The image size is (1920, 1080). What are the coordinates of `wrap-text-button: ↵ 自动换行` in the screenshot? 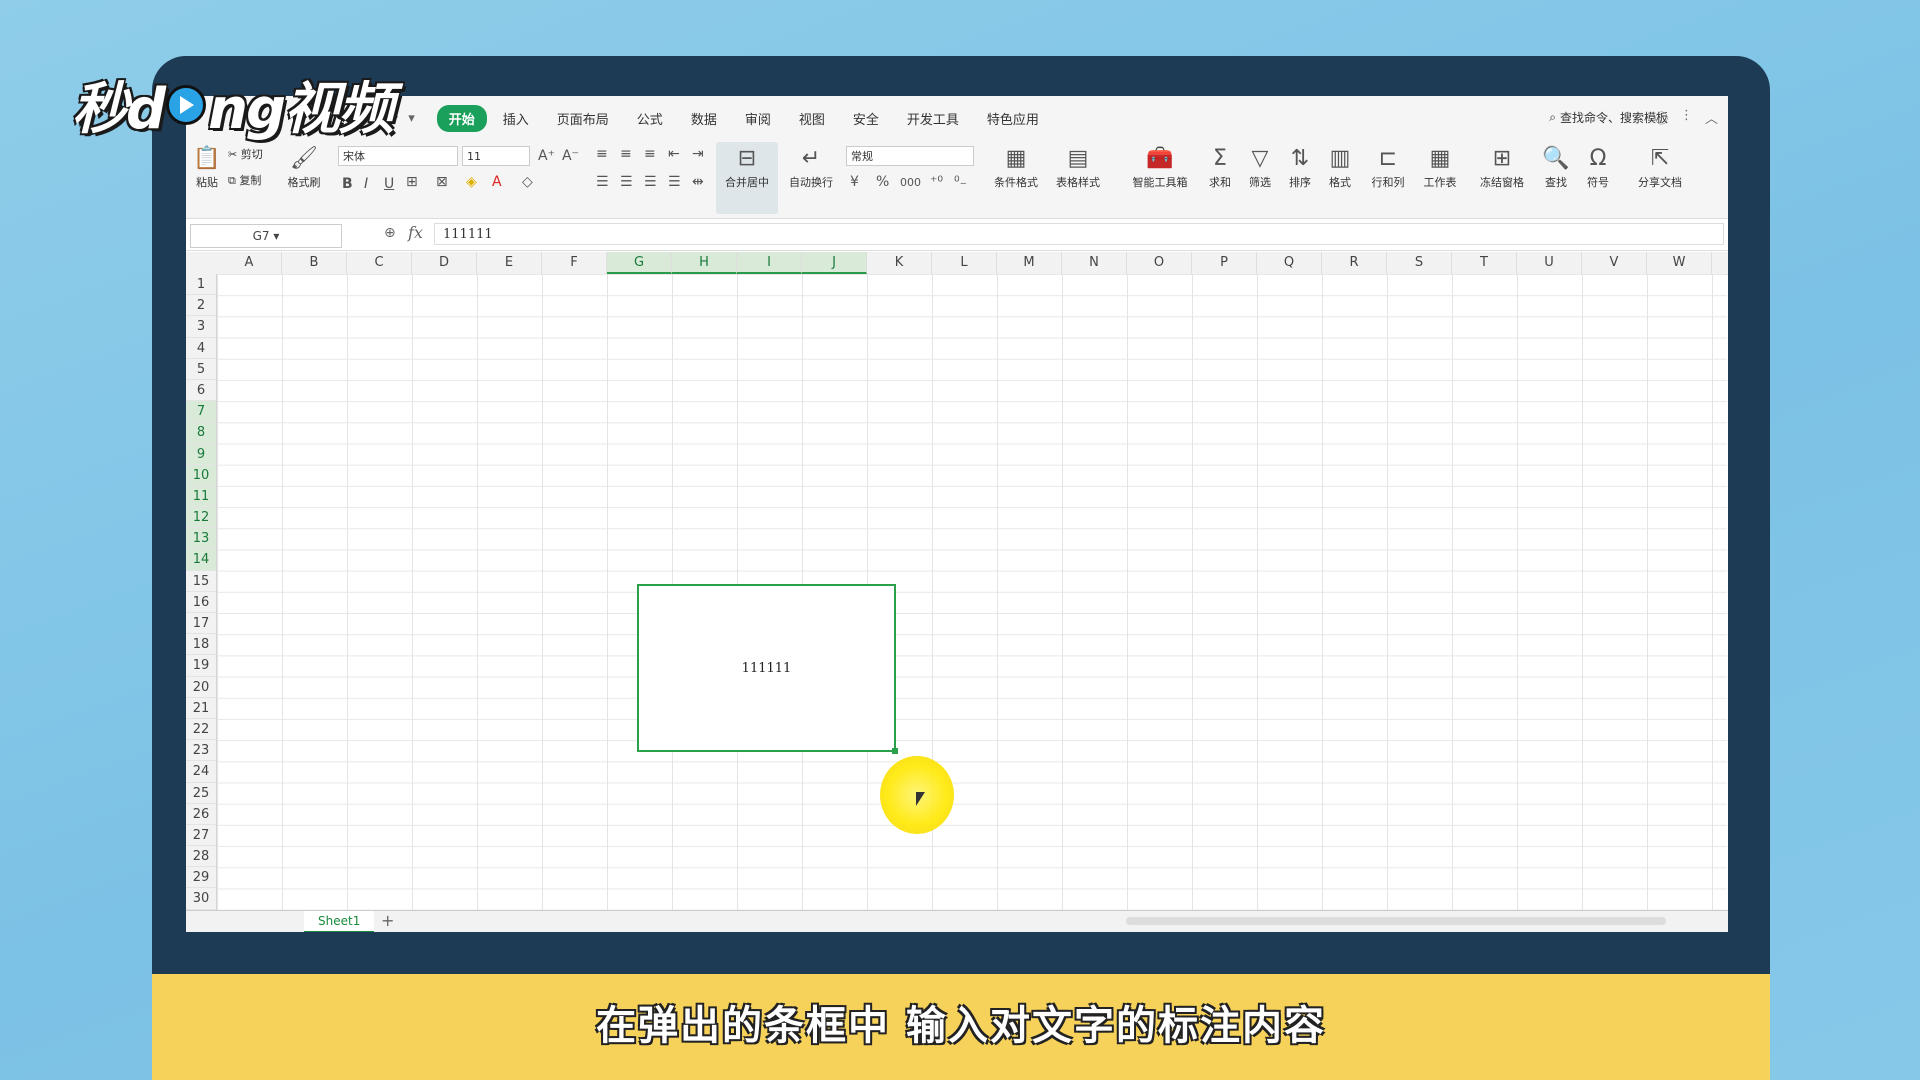 It's located at (811, 168).